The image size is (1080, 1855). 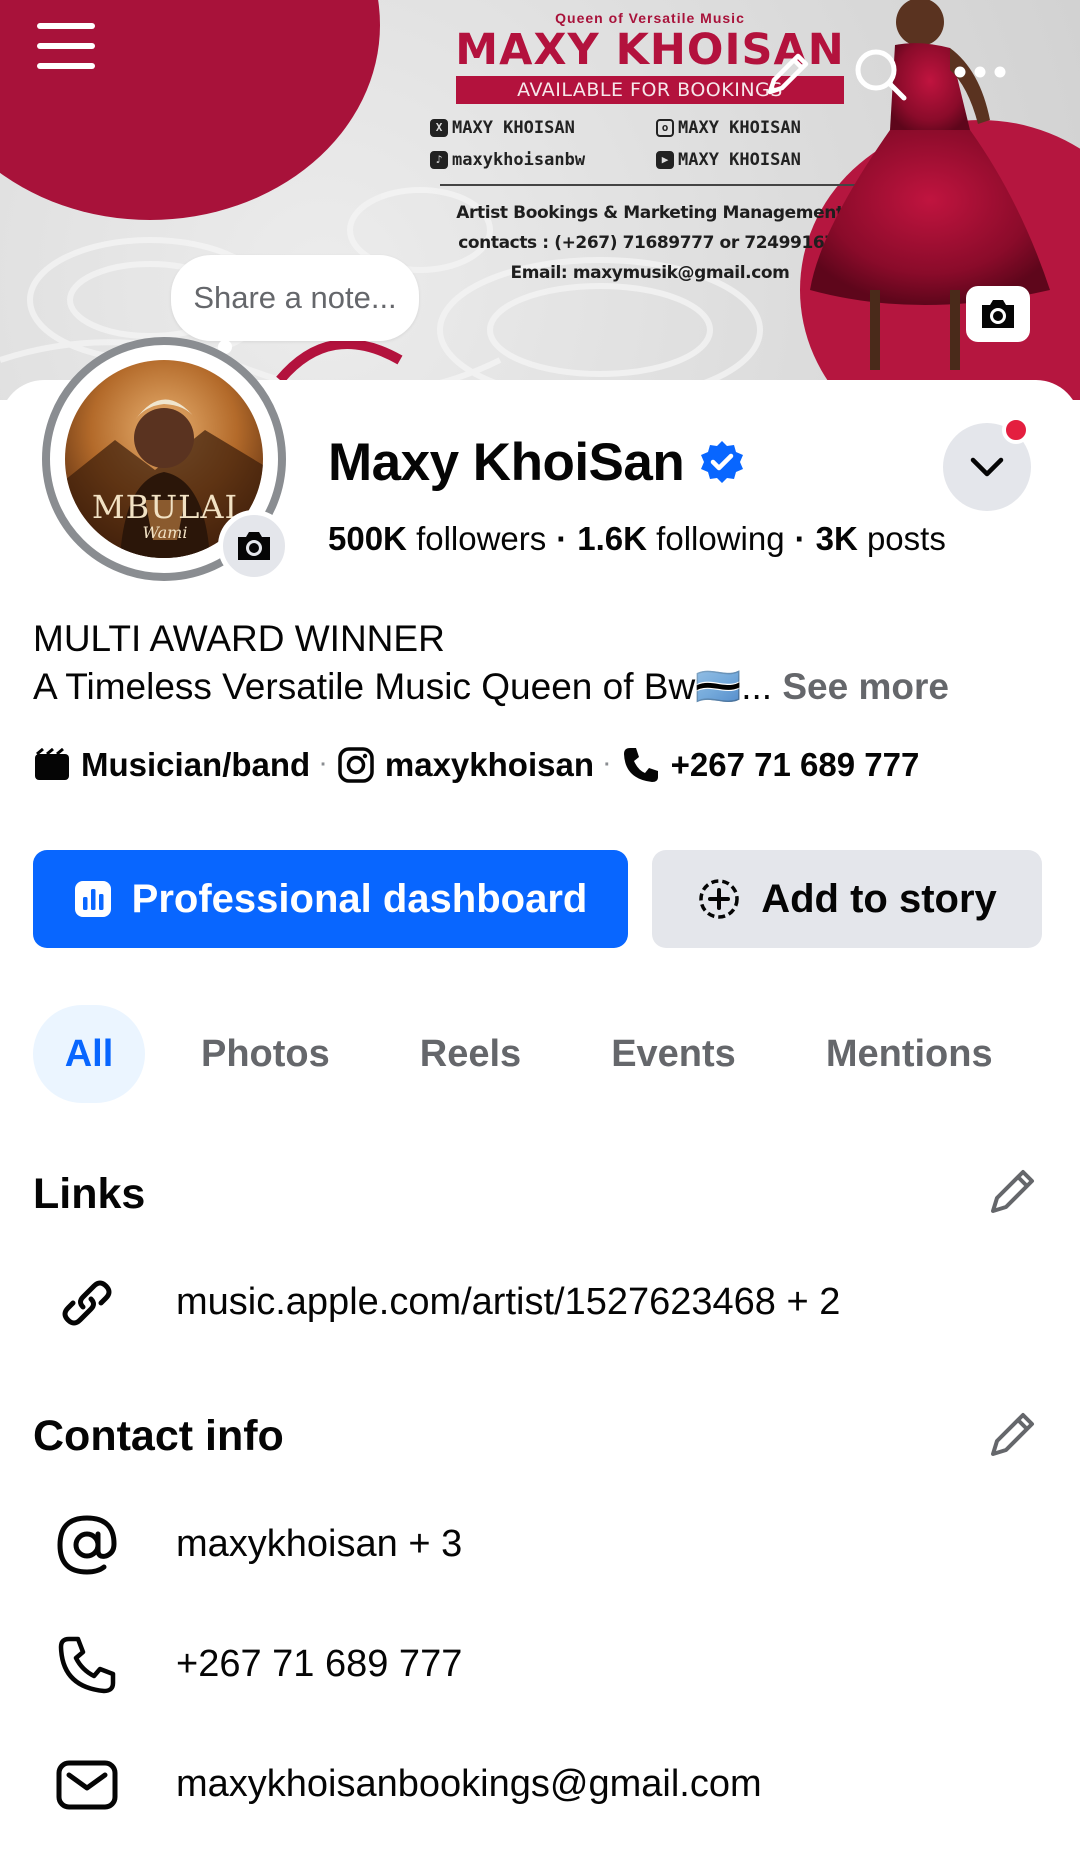 I want to click on posts-count: 3K, so click(x=836, y=538).